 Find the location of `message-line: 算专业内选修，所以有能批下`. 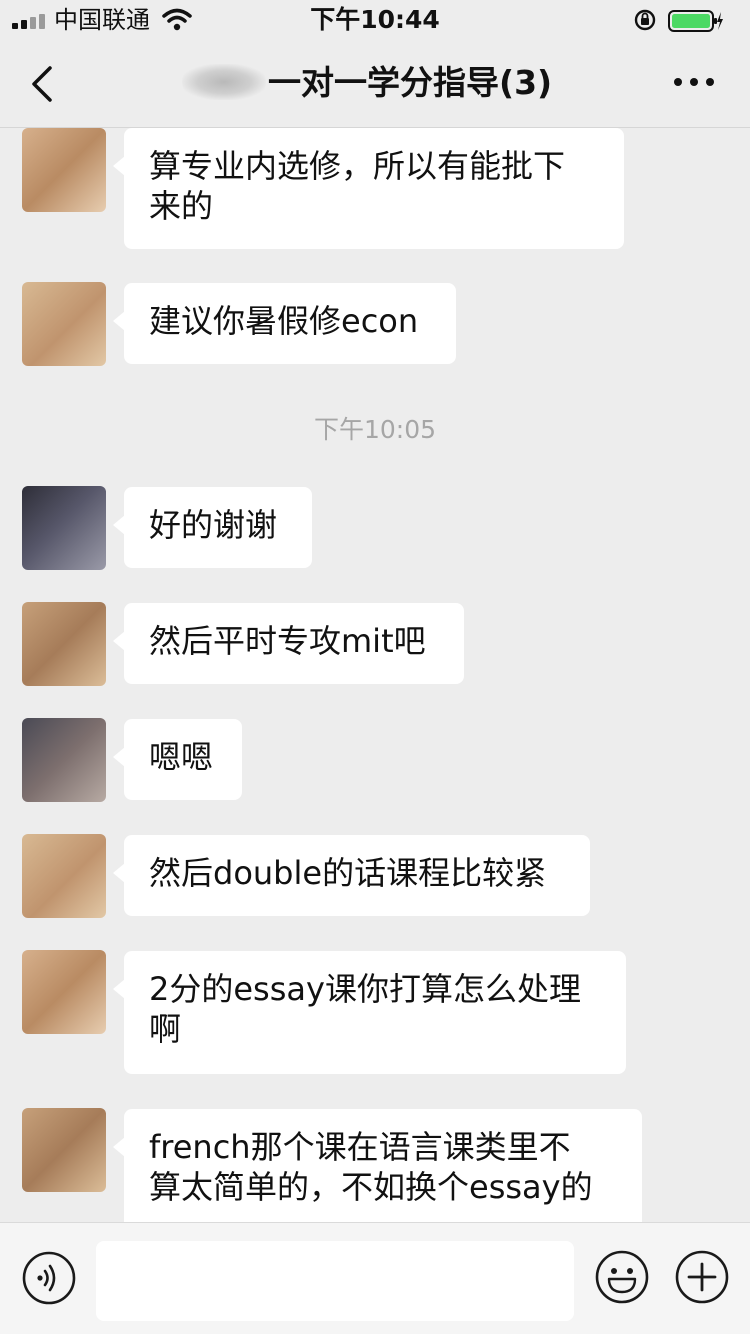

message-line: 算专业内选修，所以有能批下 is located at coordinates (357, 166).